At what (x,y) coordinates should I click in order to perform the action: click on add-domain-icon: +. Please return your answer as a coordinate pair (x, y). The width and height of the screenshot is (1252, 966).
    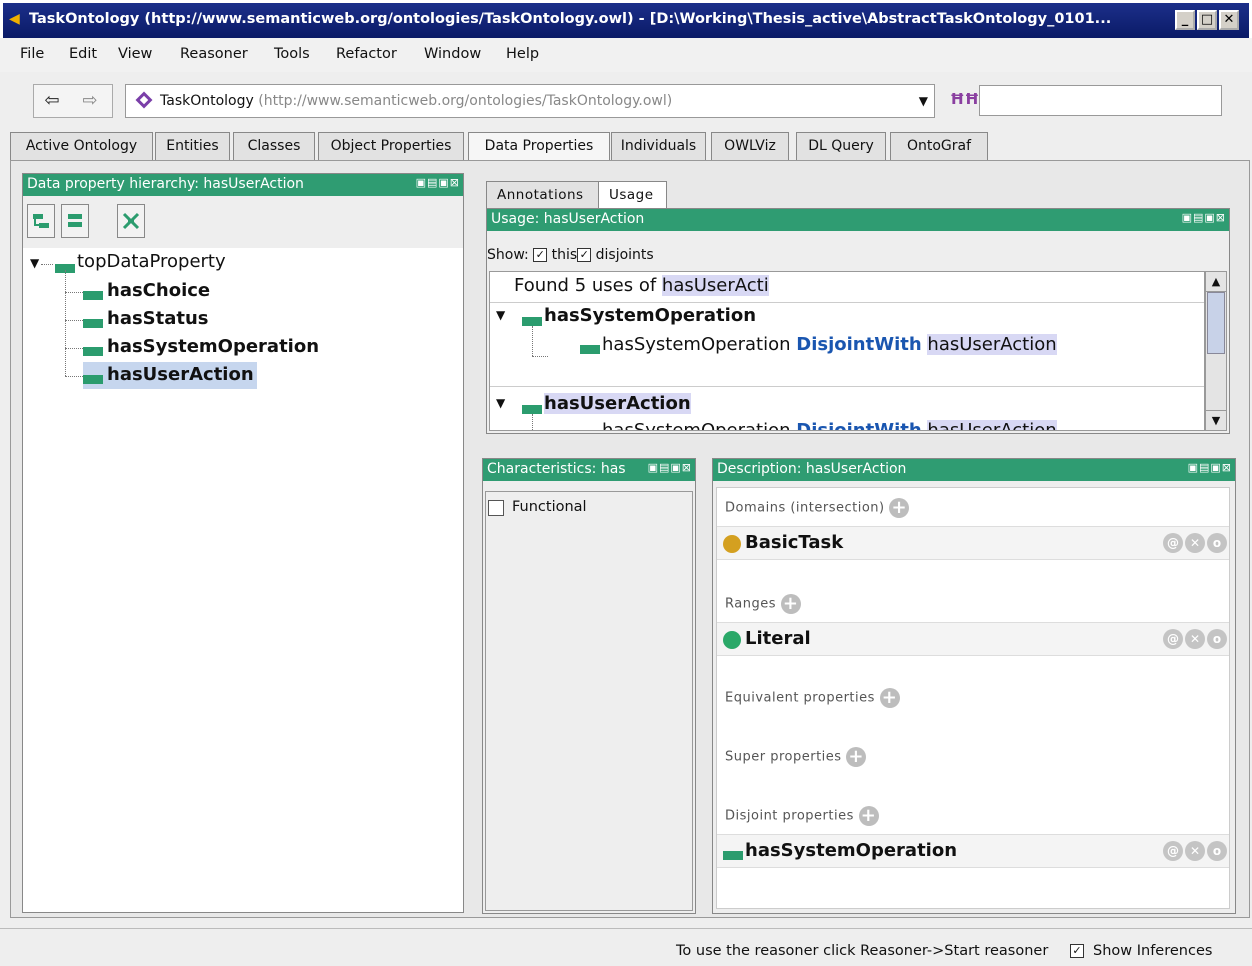
    Looking at the image, I should click on (899, 508).